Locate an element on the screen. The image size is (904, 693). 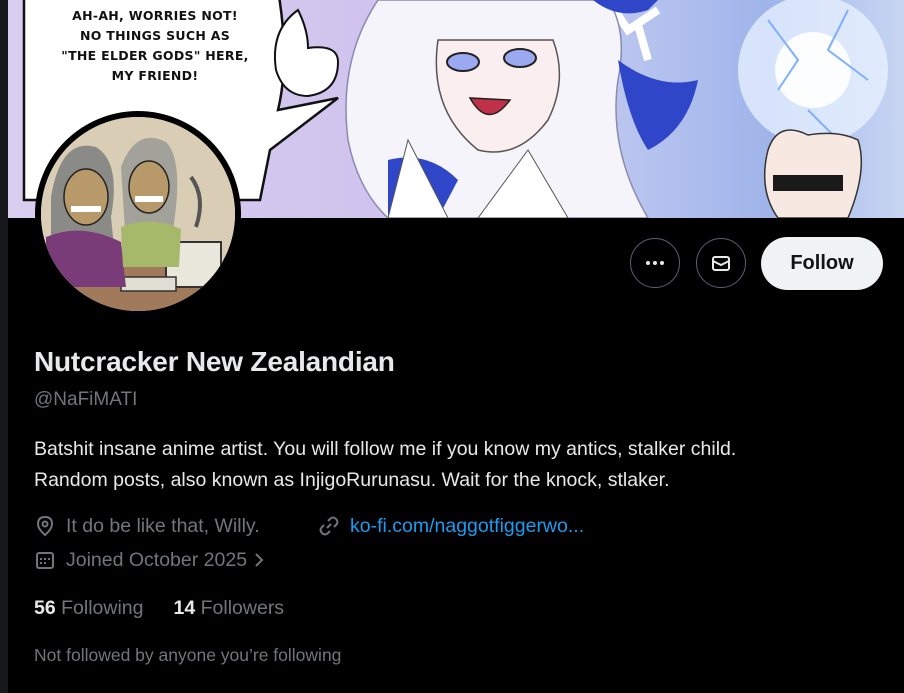
speech-line: NO THINGS SUCH AS is located at coordinates (155, 35).